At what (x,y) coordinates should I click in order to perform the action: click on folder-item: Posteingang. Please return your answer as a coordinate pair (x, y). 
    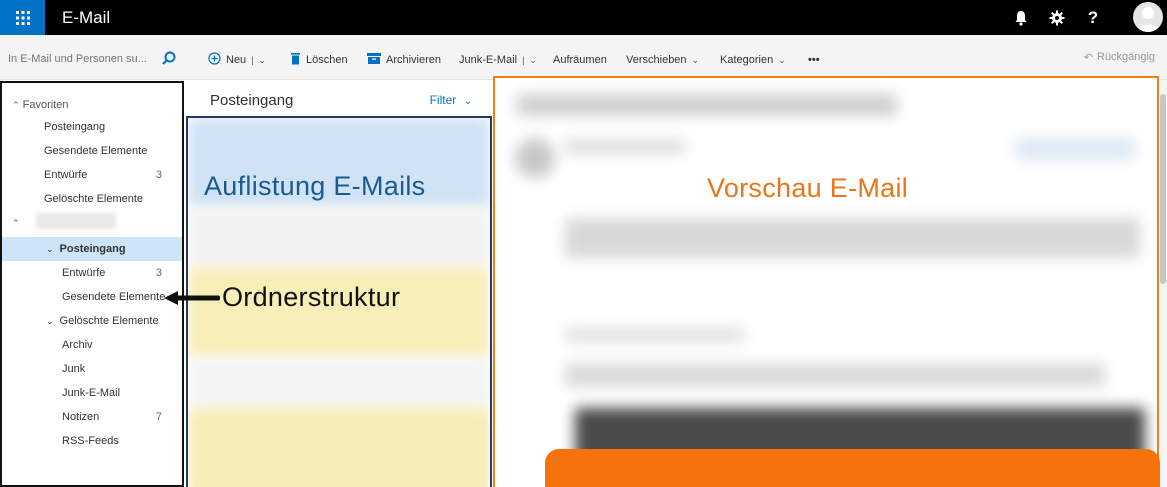
    Looking at the image, I should click on (92, 127).